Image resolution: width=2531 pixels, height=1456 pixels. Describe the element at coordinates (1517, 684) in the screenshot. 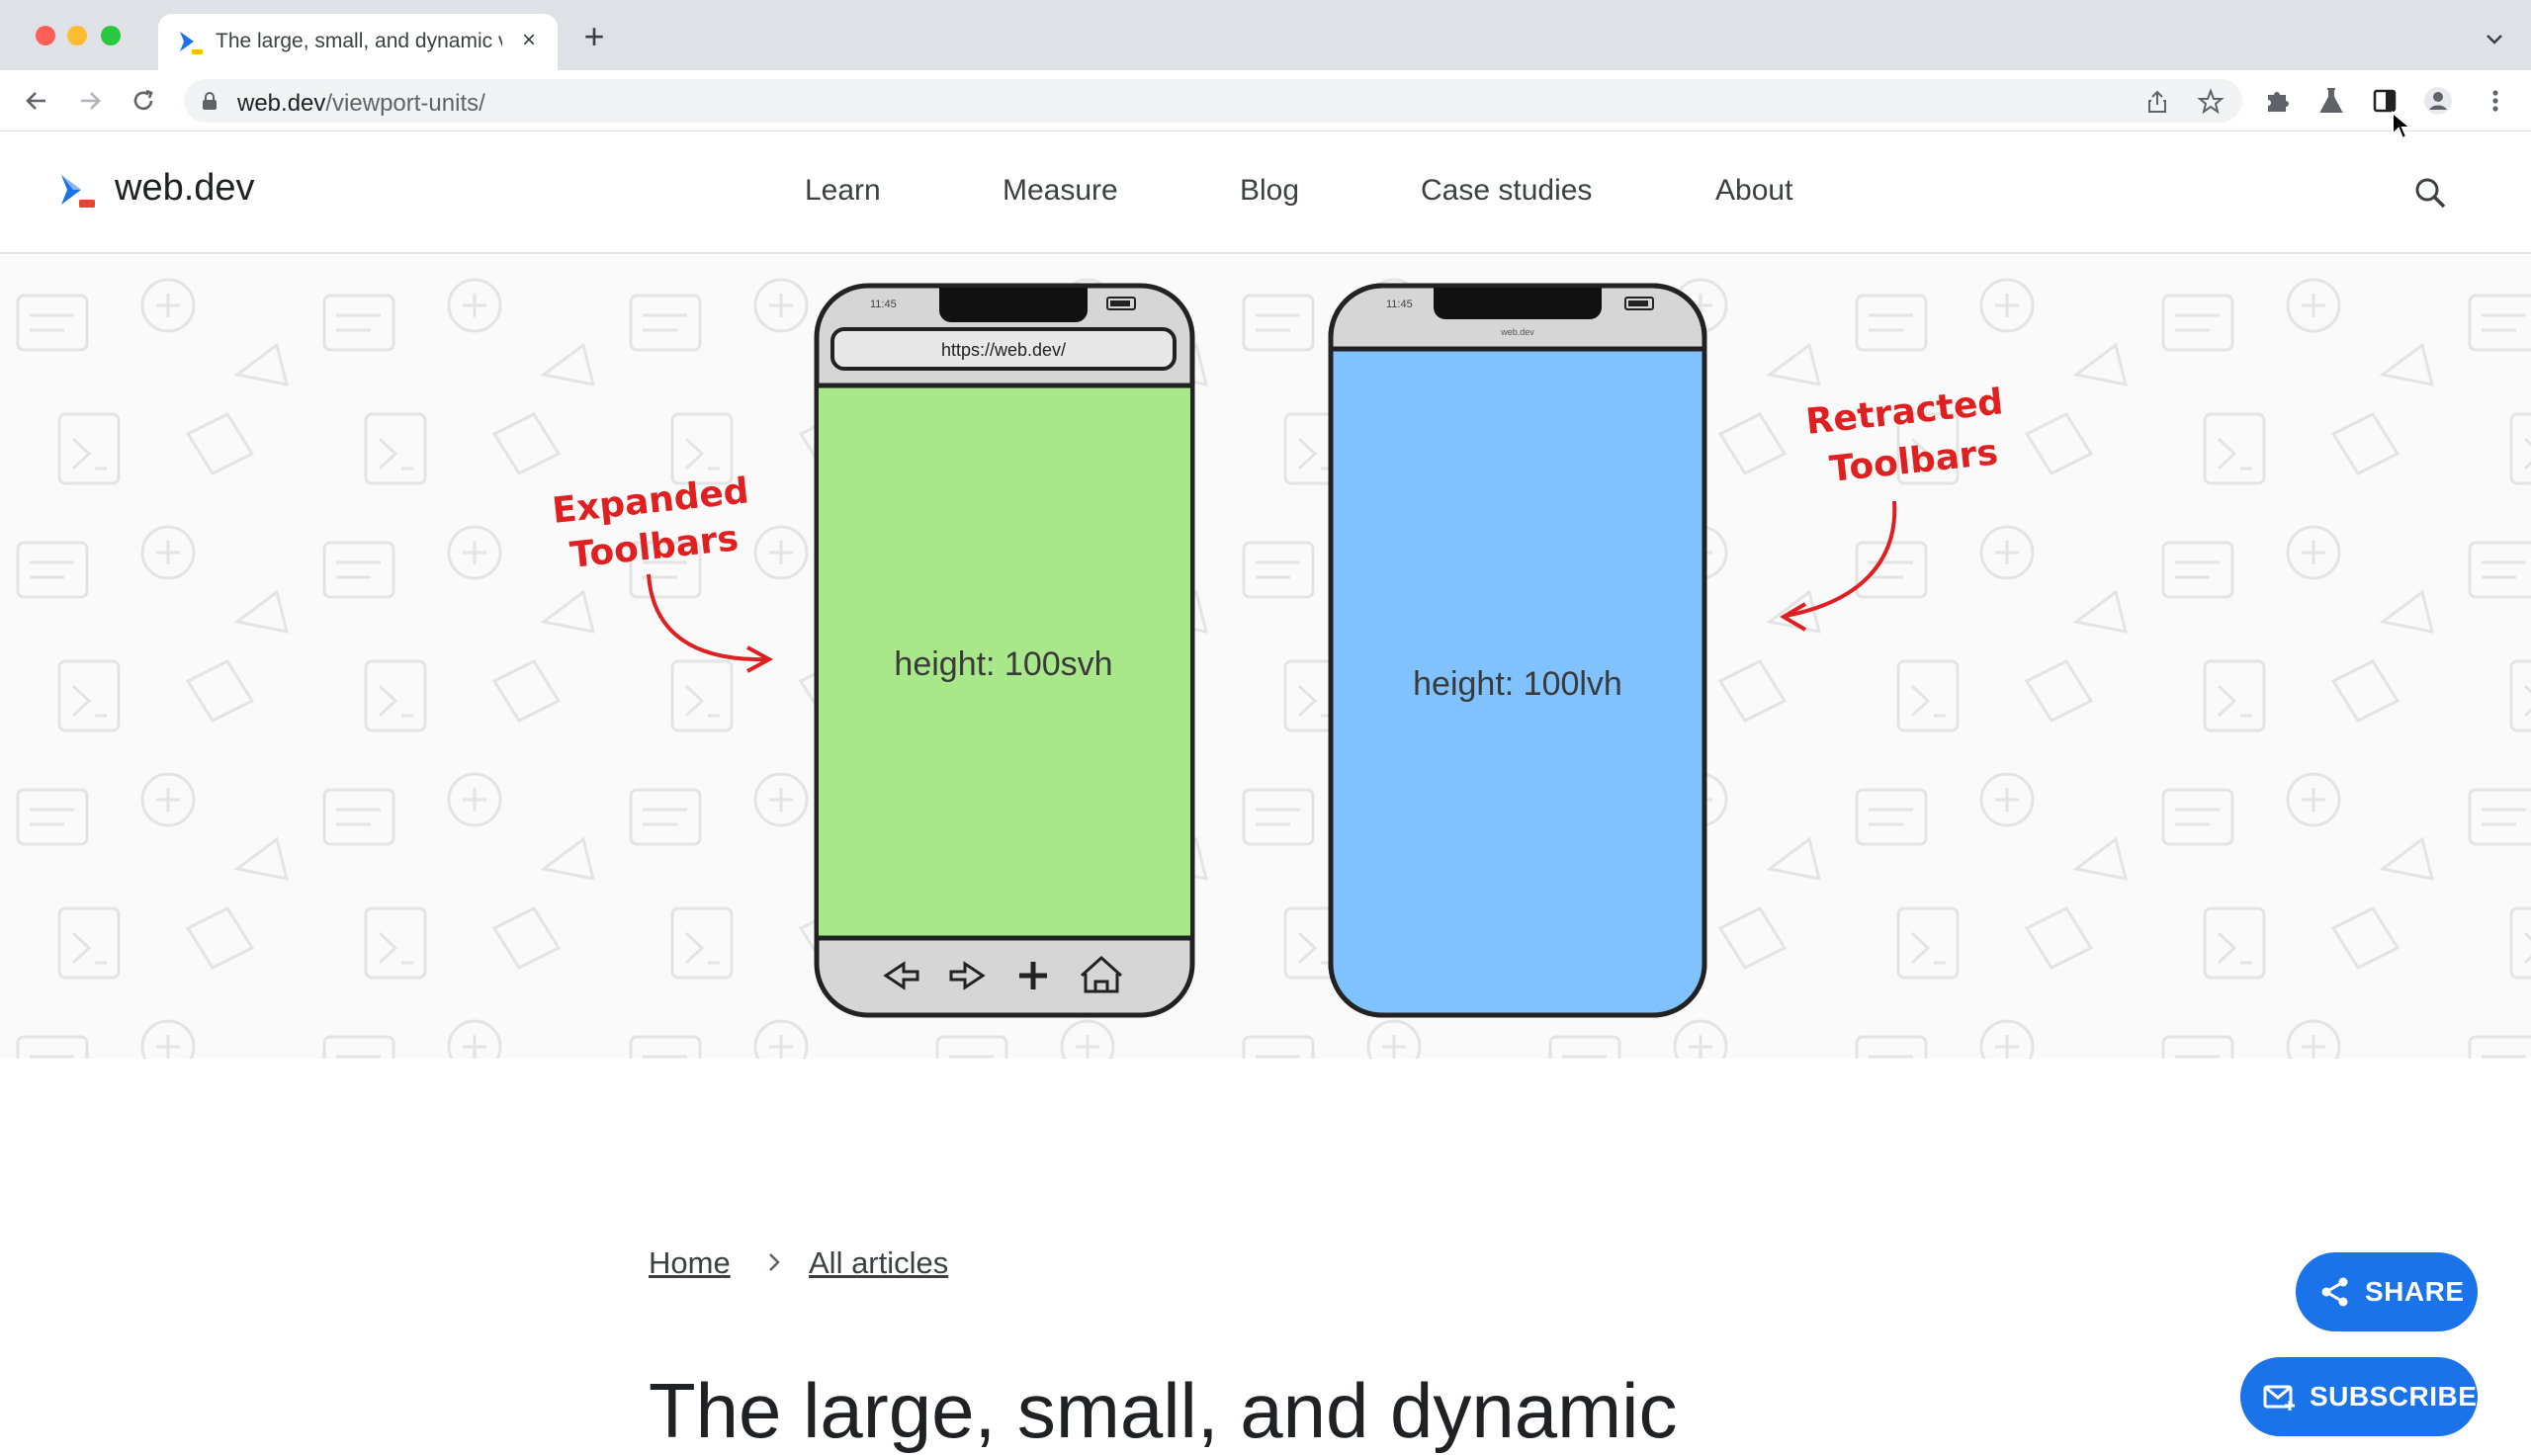

I see `label-100lvh: height: 100lvh` at that location.